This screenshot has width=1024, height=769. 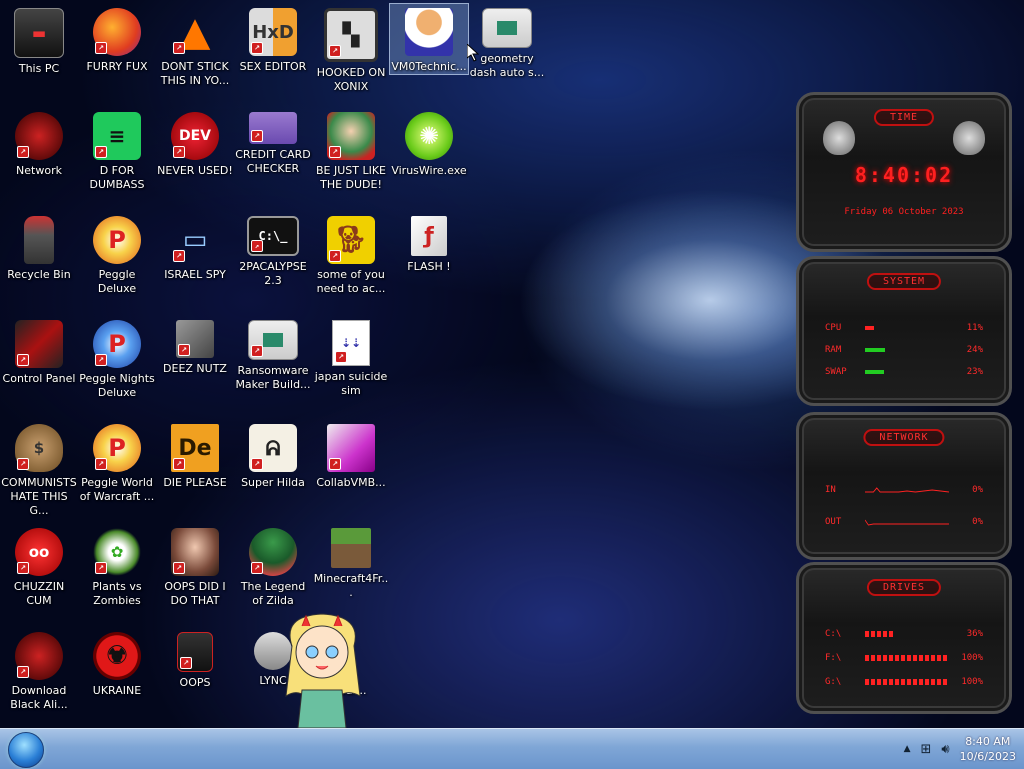 What do you see at coordinates (830, 490) in the screenshot?
I see `net-in-label: IN` at bounding box center [830, 490].